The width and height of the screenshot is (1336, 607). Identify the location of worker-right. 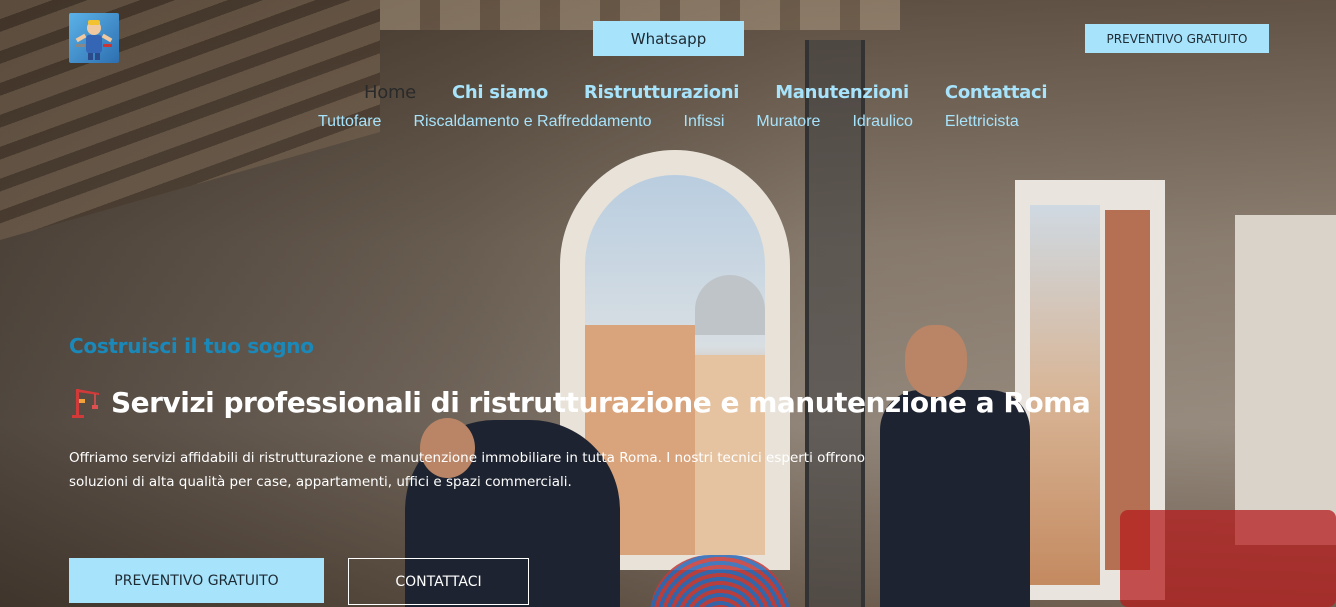
(955, 498).